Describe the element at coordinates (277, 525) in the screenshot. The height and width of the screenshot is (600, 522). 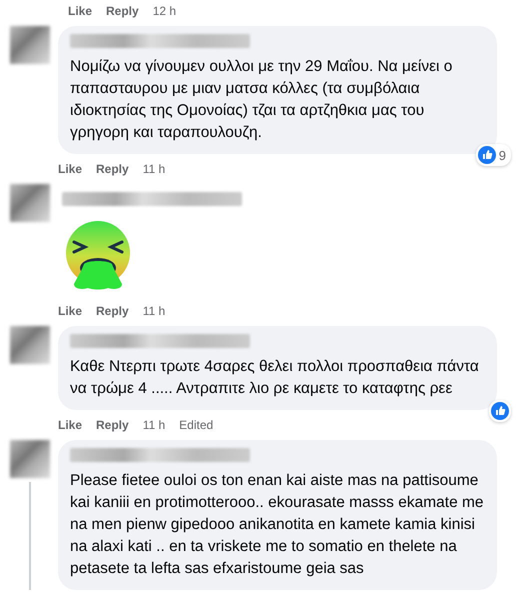
I see `comment-text: Please fietee ouloi os ton enan kai aiste mas na pattisoume kai kaniii en protimotterooo.. ekourasate masss ekamate me na men pienw gipedooo anikanotita en kamete kamia kinisi na alaxi kati .. en ta vriskete me to somatio en thelete na petasete ta lefta sas efxaristoume geia sas` at that location.